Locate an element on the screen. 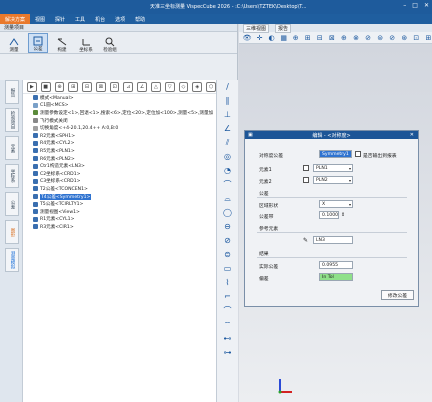  tolerance-tool-icon: ⊜ is located at coordinates (228, 254).